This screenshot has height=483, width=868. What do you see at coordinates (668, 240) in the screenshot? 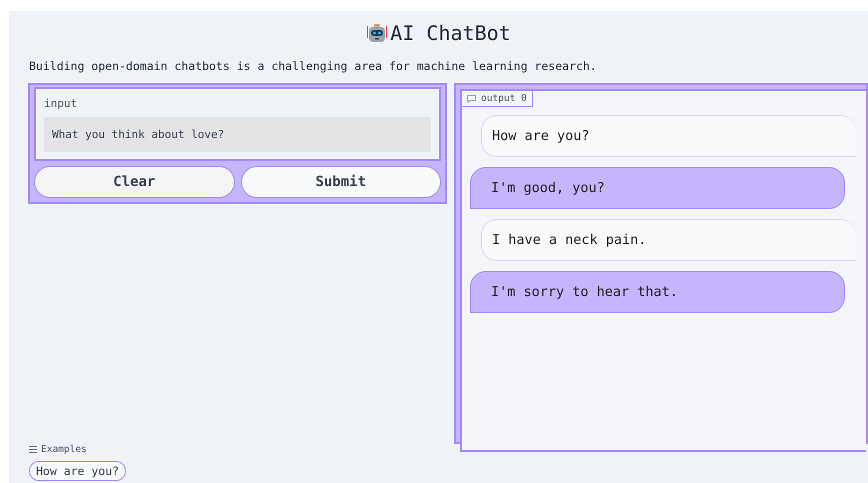
I see `user-message: I have a neck pain.` at bounding box center [668, 240].